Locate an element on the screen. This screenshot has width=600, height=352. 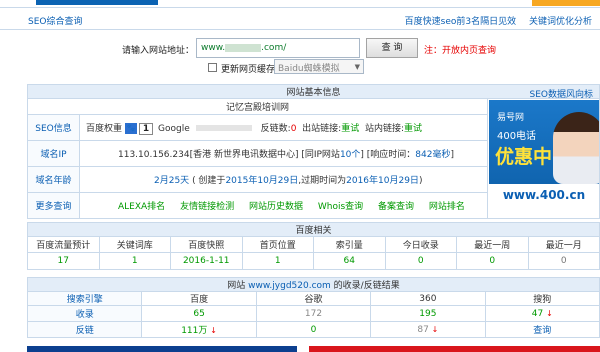
col-snapshot: 百度快照 is located at coordinates (206, 244).